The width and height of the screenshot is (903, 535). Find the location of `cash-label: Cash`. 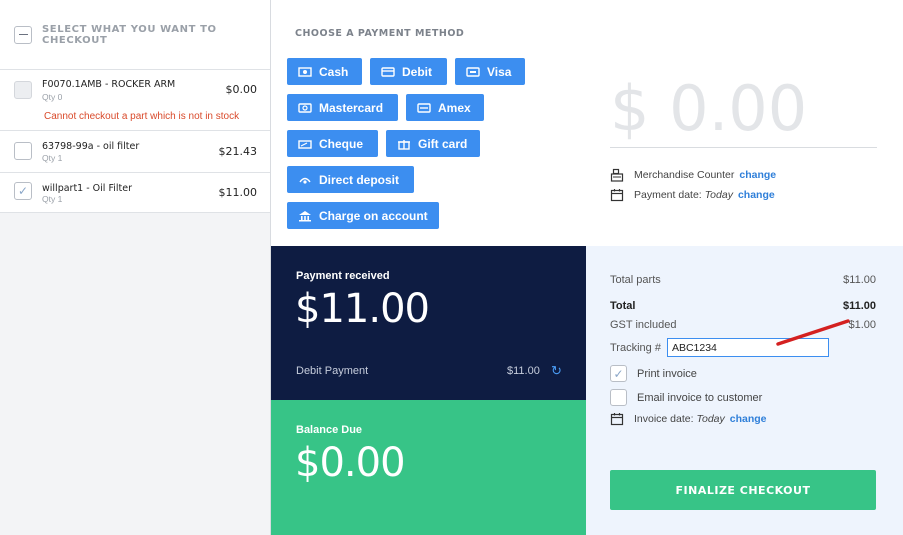

cash-label: Cash is located at coordinates (334, 71).